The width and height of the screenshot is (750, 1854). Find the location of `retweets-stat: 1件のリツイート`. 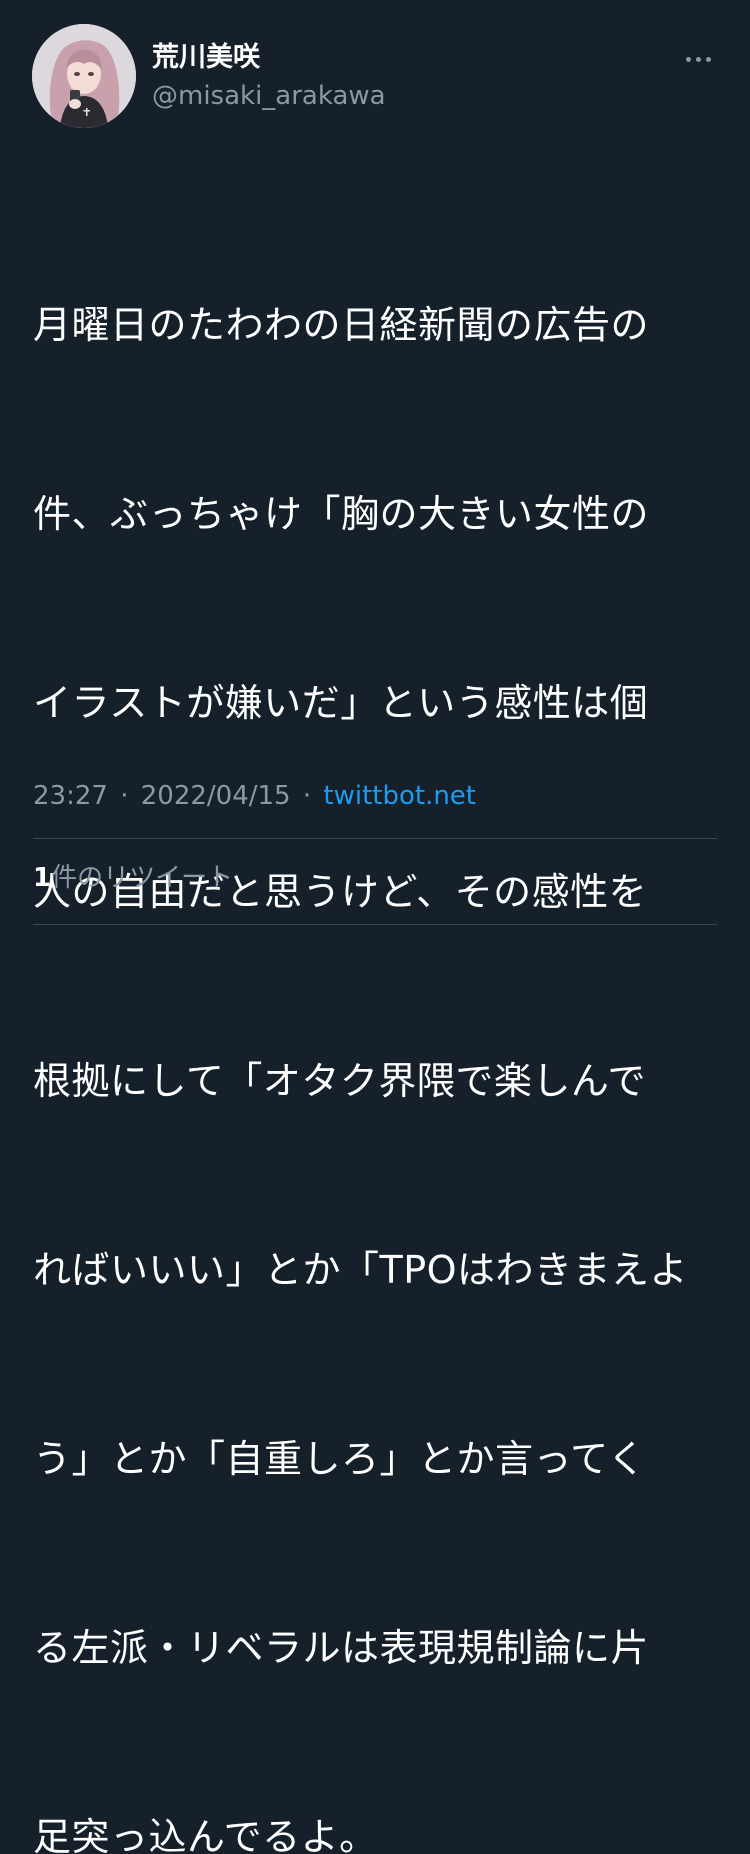

retweets-stat: 1件のリツイート is located at coordinates (133, 878).